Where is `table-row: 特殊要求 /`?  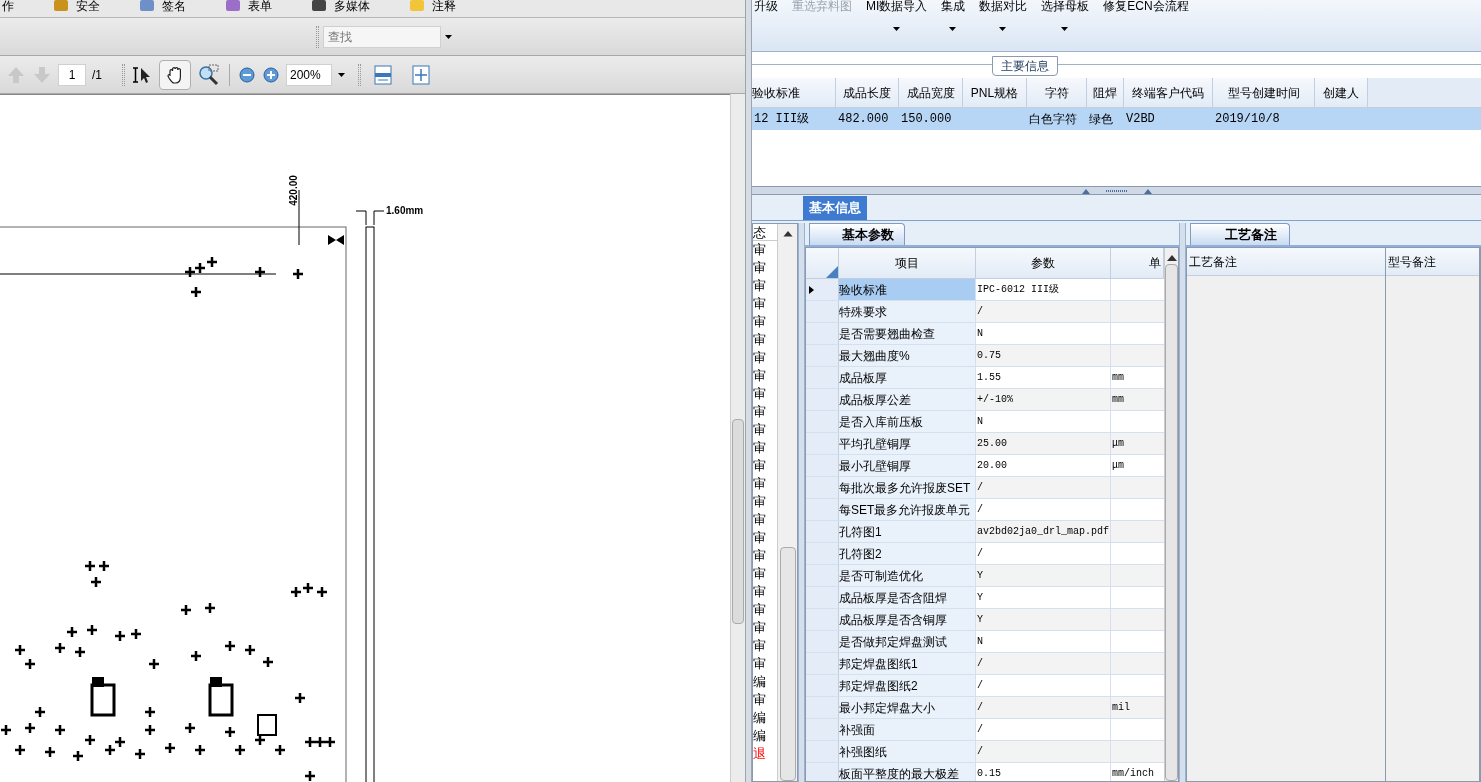 table-row: 特殊要求 / is located at coordinates (985, 312).